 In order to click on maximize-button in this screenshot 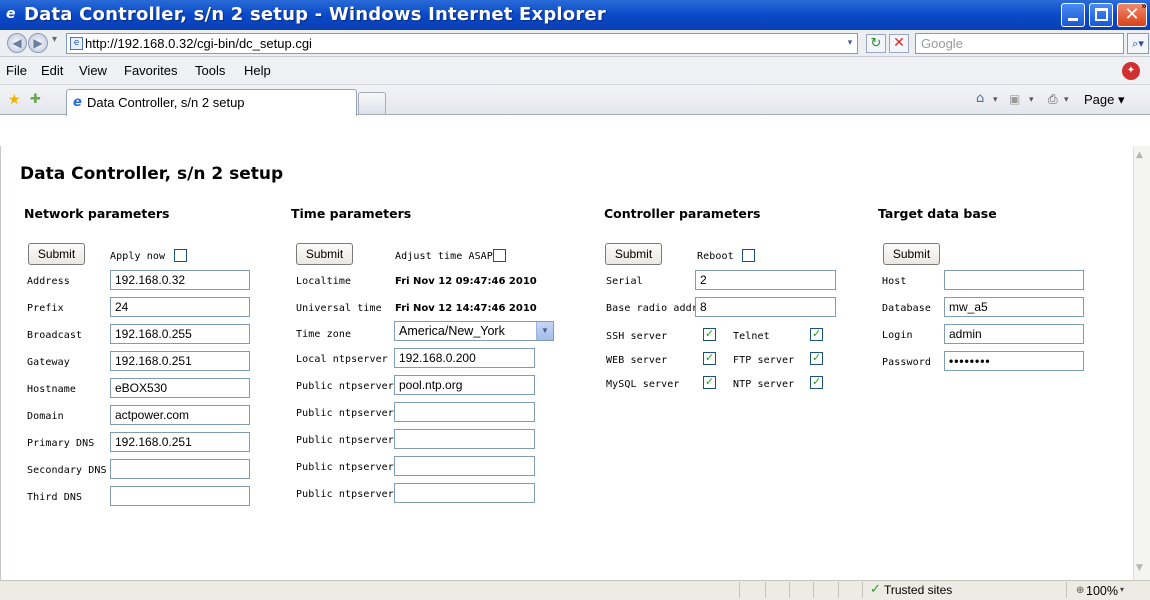, I will do `click(1101, 15)`.